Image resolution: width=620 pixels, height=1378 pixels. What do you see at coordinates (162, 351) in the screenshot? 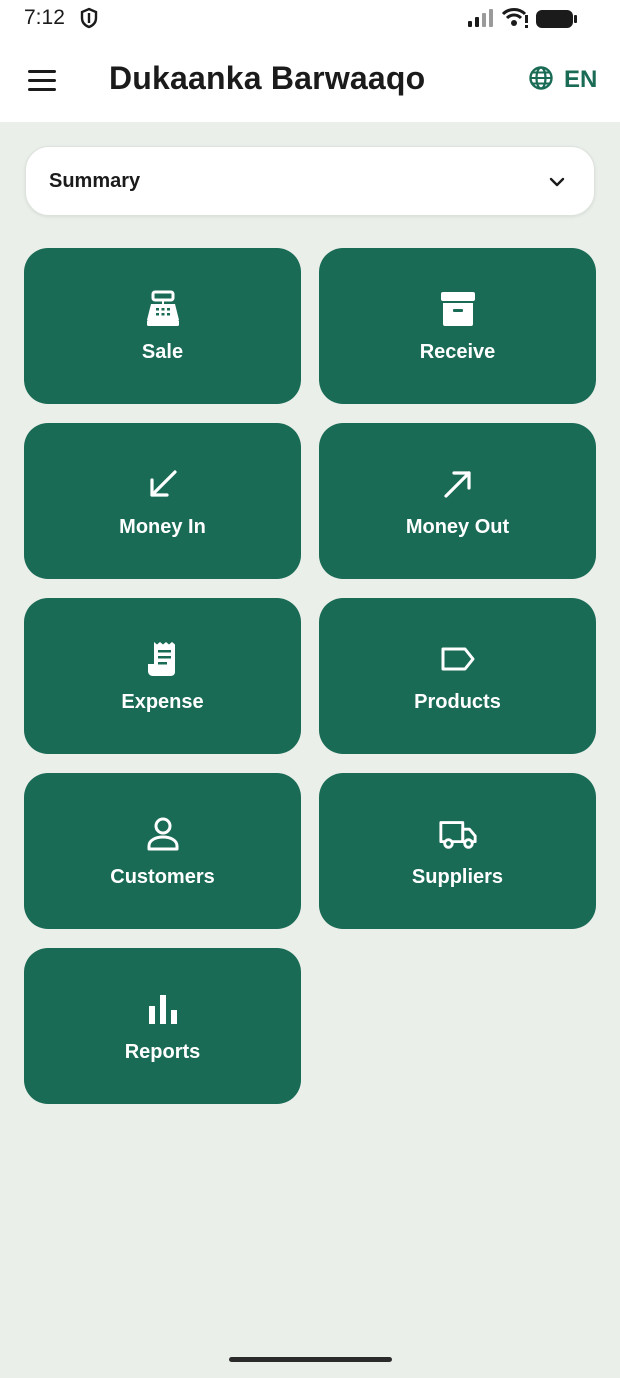
I see `tile-label: Sale` at bounding box center [162, 351].